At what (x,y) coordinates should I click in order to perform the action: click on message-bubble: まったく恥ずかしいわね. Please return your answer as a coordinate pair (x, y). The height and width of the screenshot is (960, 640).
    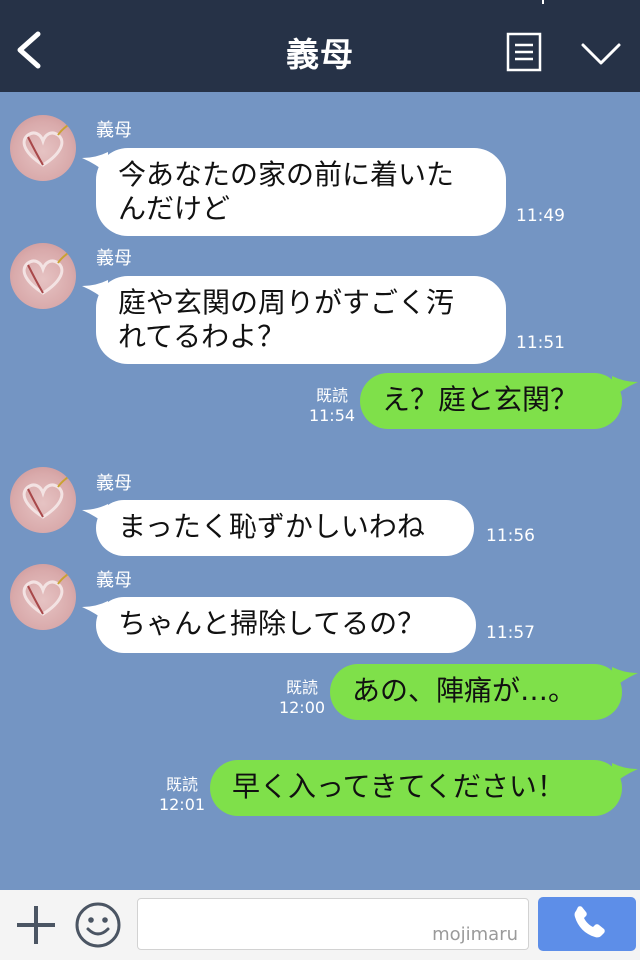
    Looking at the image, I should click on (285, 528).